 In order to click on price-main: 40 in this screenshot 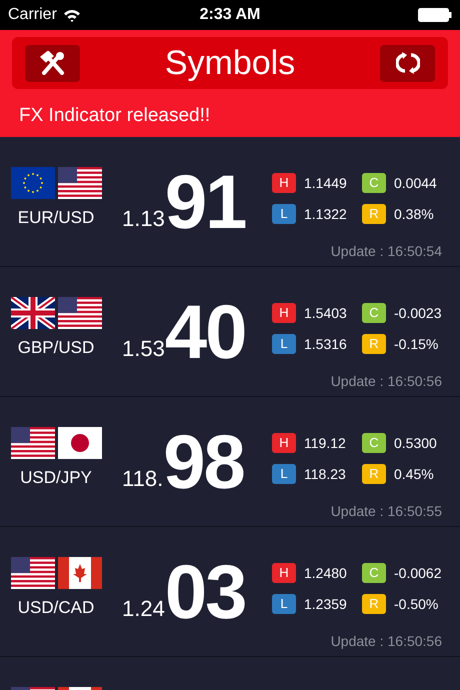, I will do `click(205, 333)`.